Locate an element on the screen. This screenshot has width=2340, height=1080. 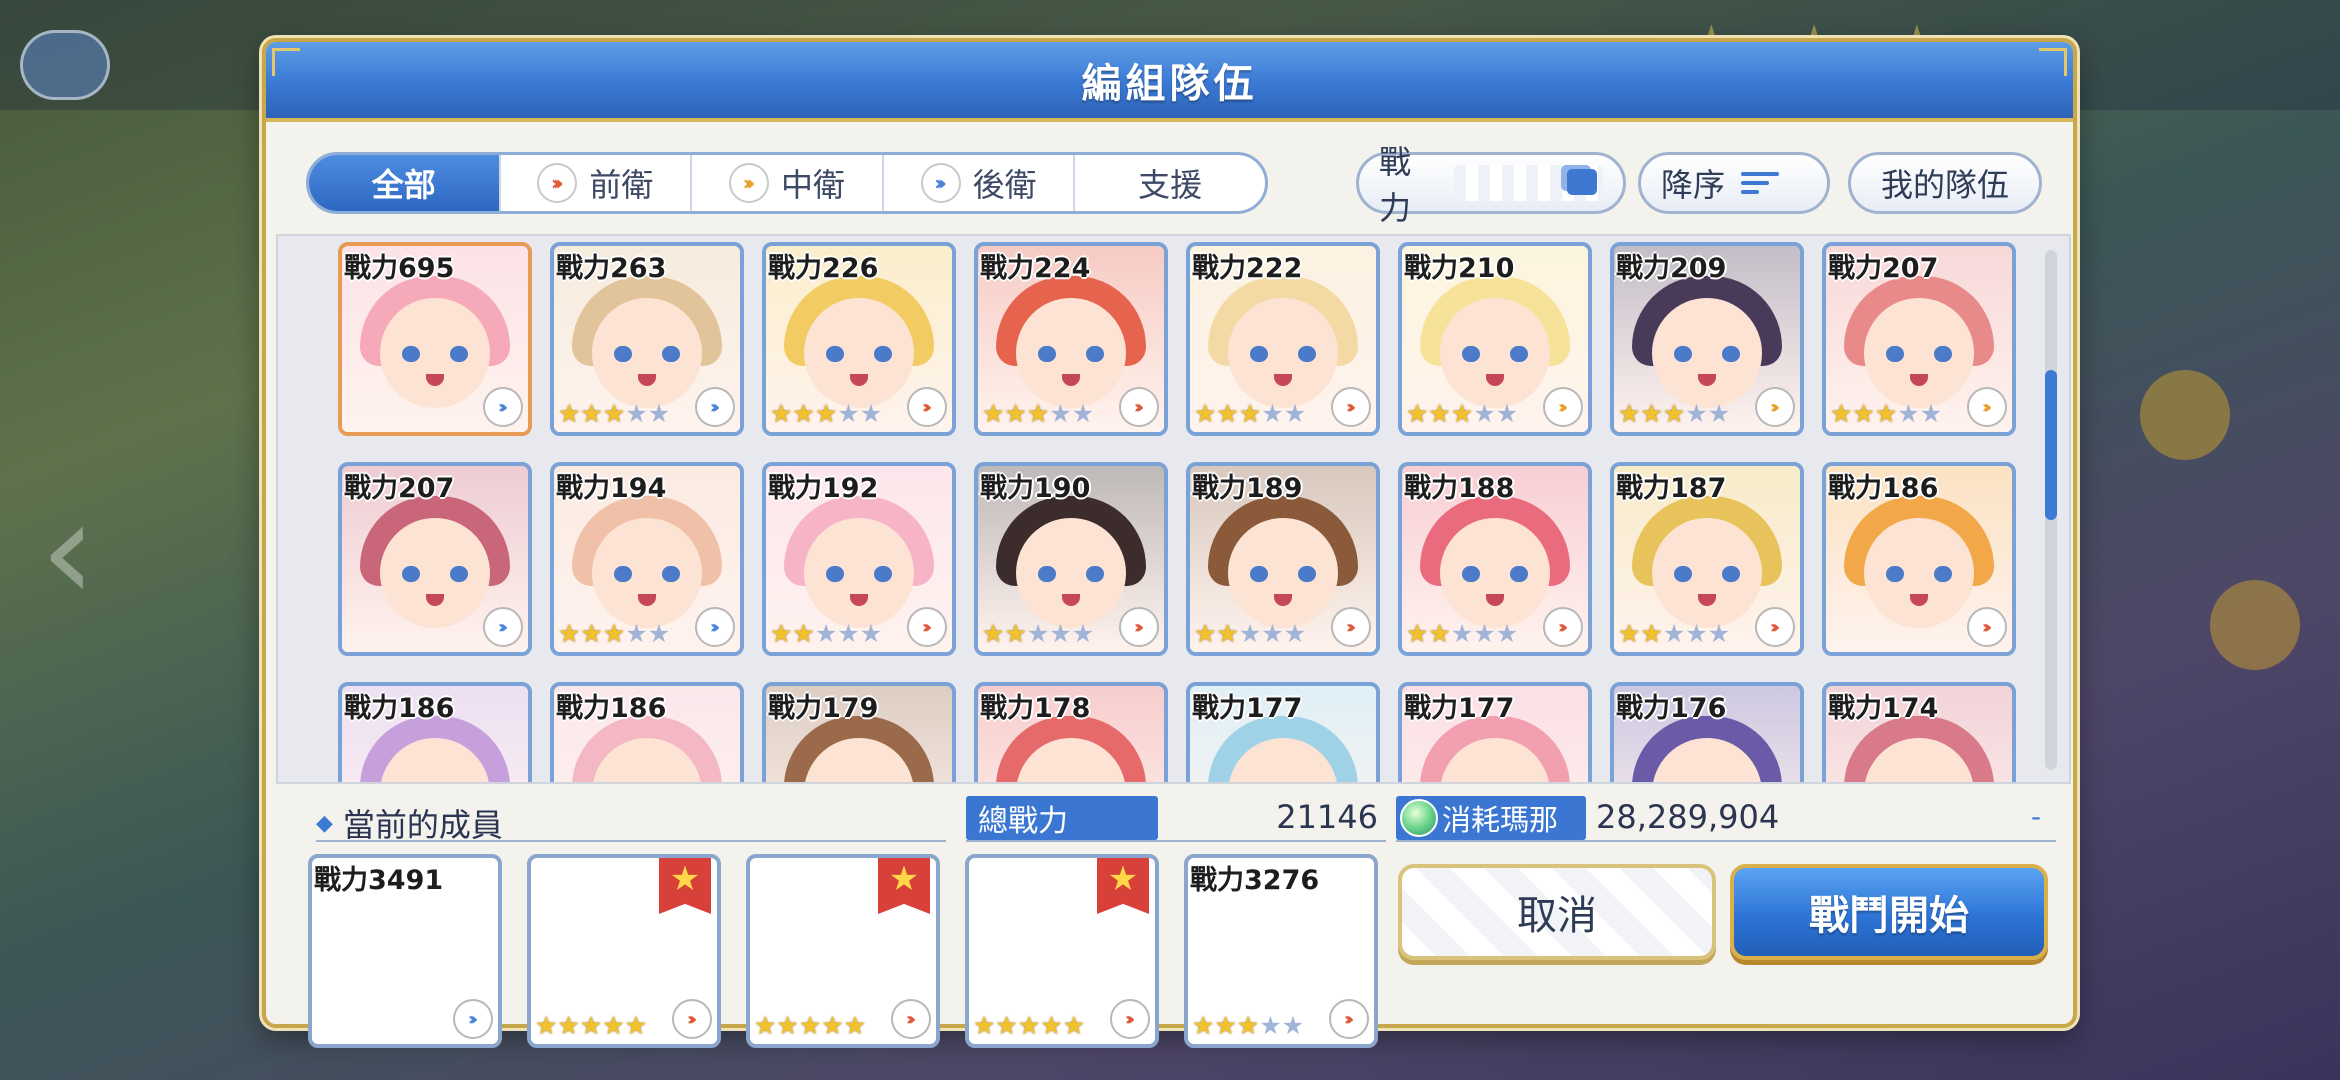
my-team-button: 我的隊伍 is located at coordinates (1945, 183).